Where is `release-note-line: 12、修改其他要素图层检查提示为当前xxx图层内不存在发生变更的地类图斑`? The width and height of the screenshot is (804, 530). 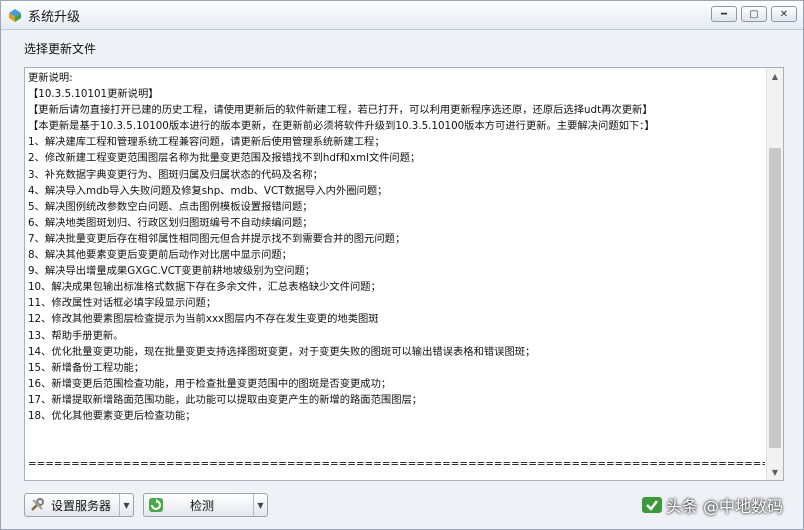
release-note-line: 12、修改其他要素图层检查提示为当前xxx图层内不存在发生变更的地类图斑 is located at coordinates (203, 319).